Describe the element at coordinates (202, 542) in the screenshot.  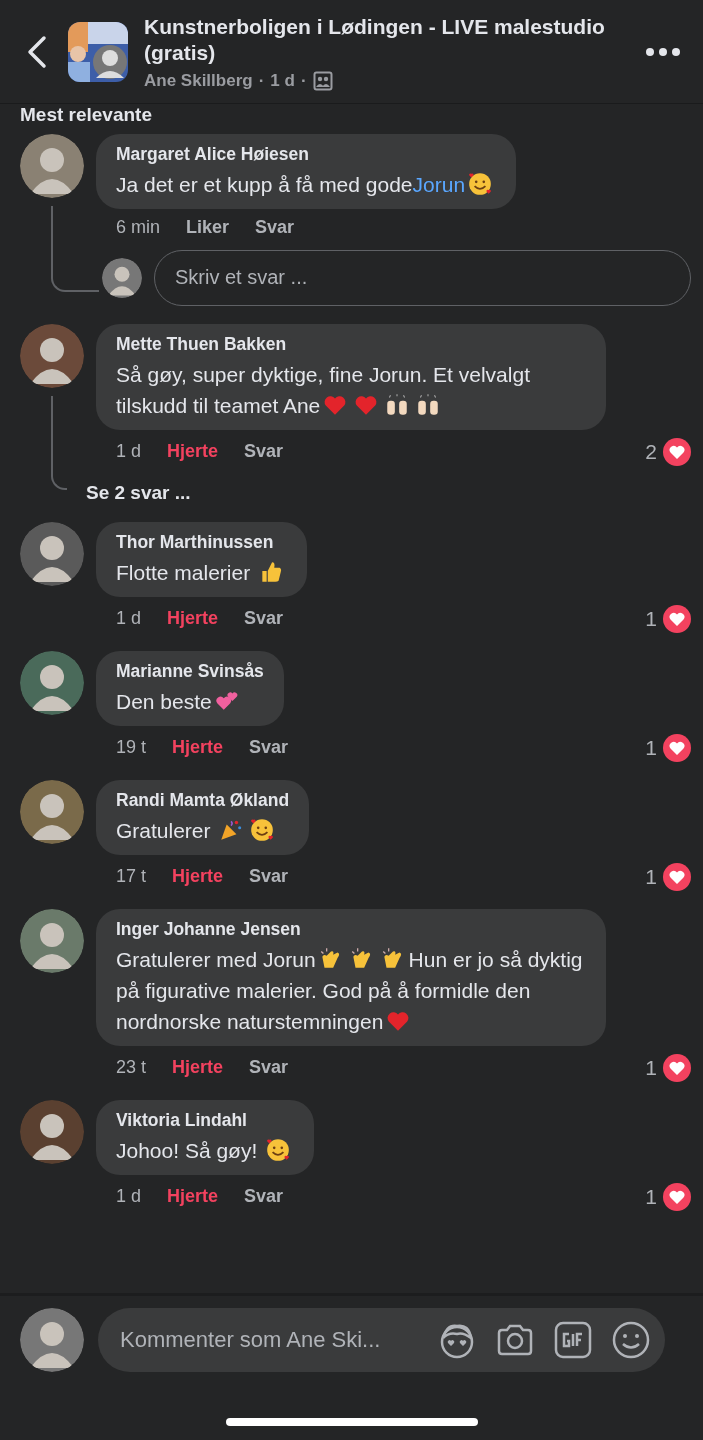
I see `commenter-name: Thor Marthinussen` at that location.